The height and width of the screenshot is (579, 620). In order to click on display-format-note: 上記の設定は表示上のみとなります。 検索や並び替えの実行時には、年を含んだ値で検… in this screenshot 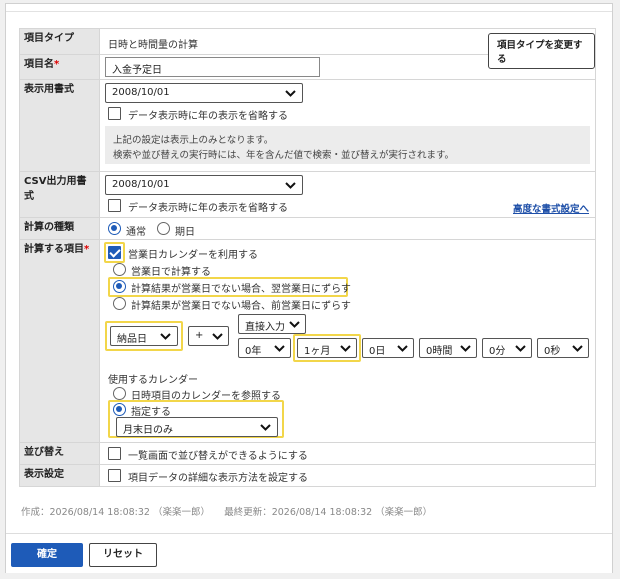, I will do `click(347, 145)`.